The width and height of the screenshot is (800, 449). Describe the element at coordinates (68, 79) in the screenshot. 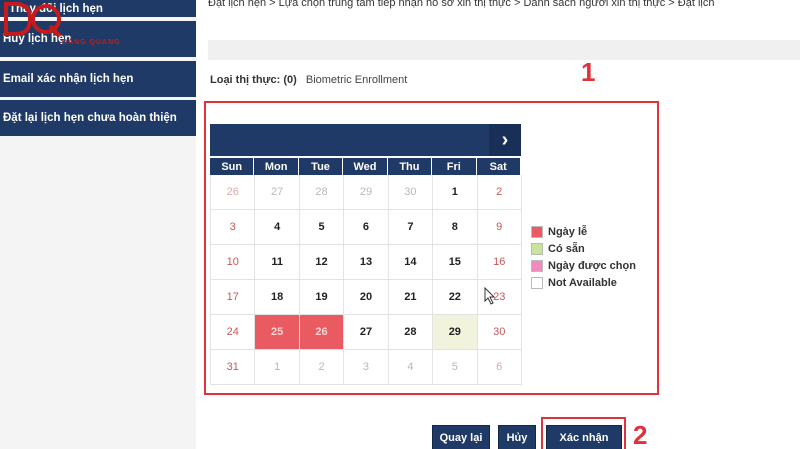

I see `sidebar-item-label: Email xác nhận lịch hẹn` at that location.